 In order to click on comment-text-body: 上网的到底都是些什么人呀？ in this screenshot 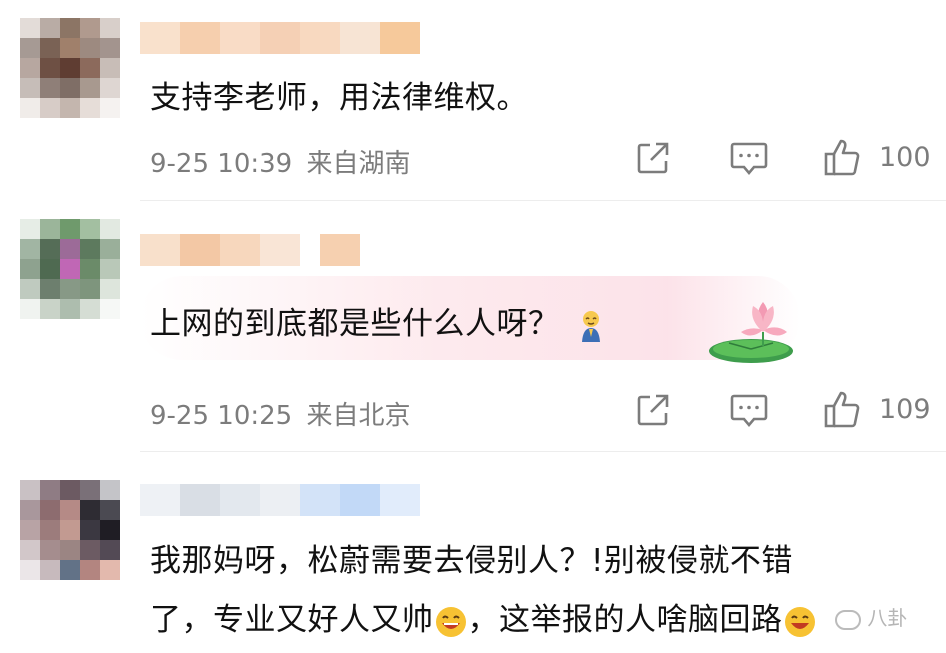, I will do `click(355, 324)`.